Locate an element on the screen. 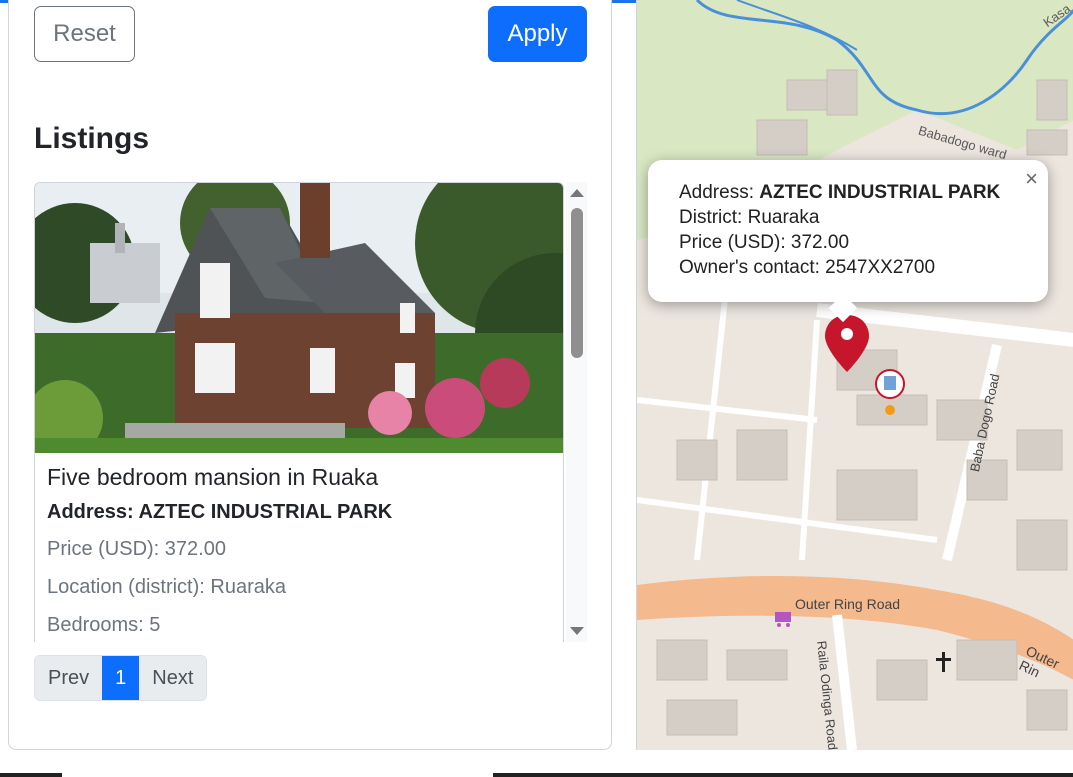 The width and height of the screenshot is (1073, 777). close-icon: × is located at coordinates (1031, 179).